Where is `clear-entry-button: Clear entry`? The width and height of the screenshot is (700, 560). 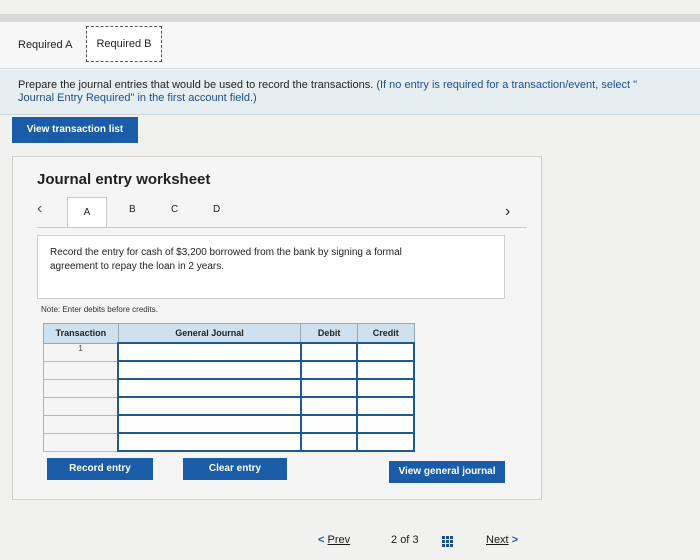 clear-entry-button: Clear entry is located at coordinates (235, 469).